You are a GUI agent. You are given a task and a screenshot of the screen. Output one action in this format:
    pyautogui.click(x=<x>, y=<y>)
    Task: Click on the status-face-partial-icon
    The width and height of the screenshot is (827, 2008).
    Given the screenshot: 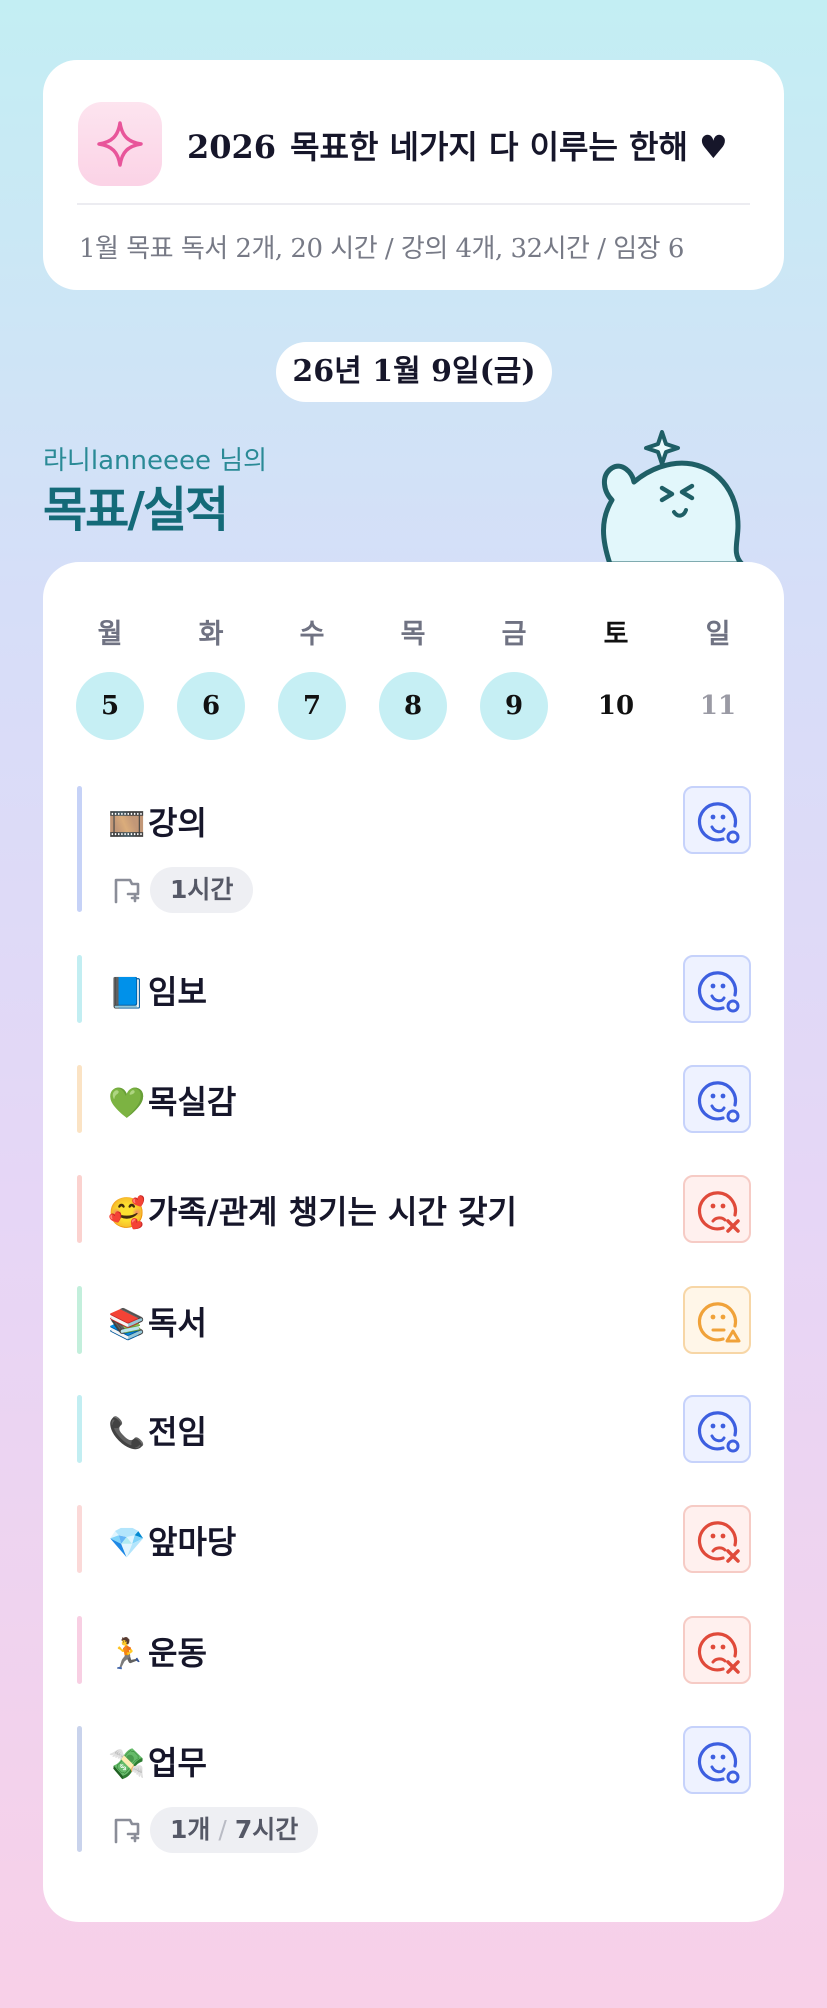 What is the action you would take?
    pyautogui.click(x=717, y=1320)
    